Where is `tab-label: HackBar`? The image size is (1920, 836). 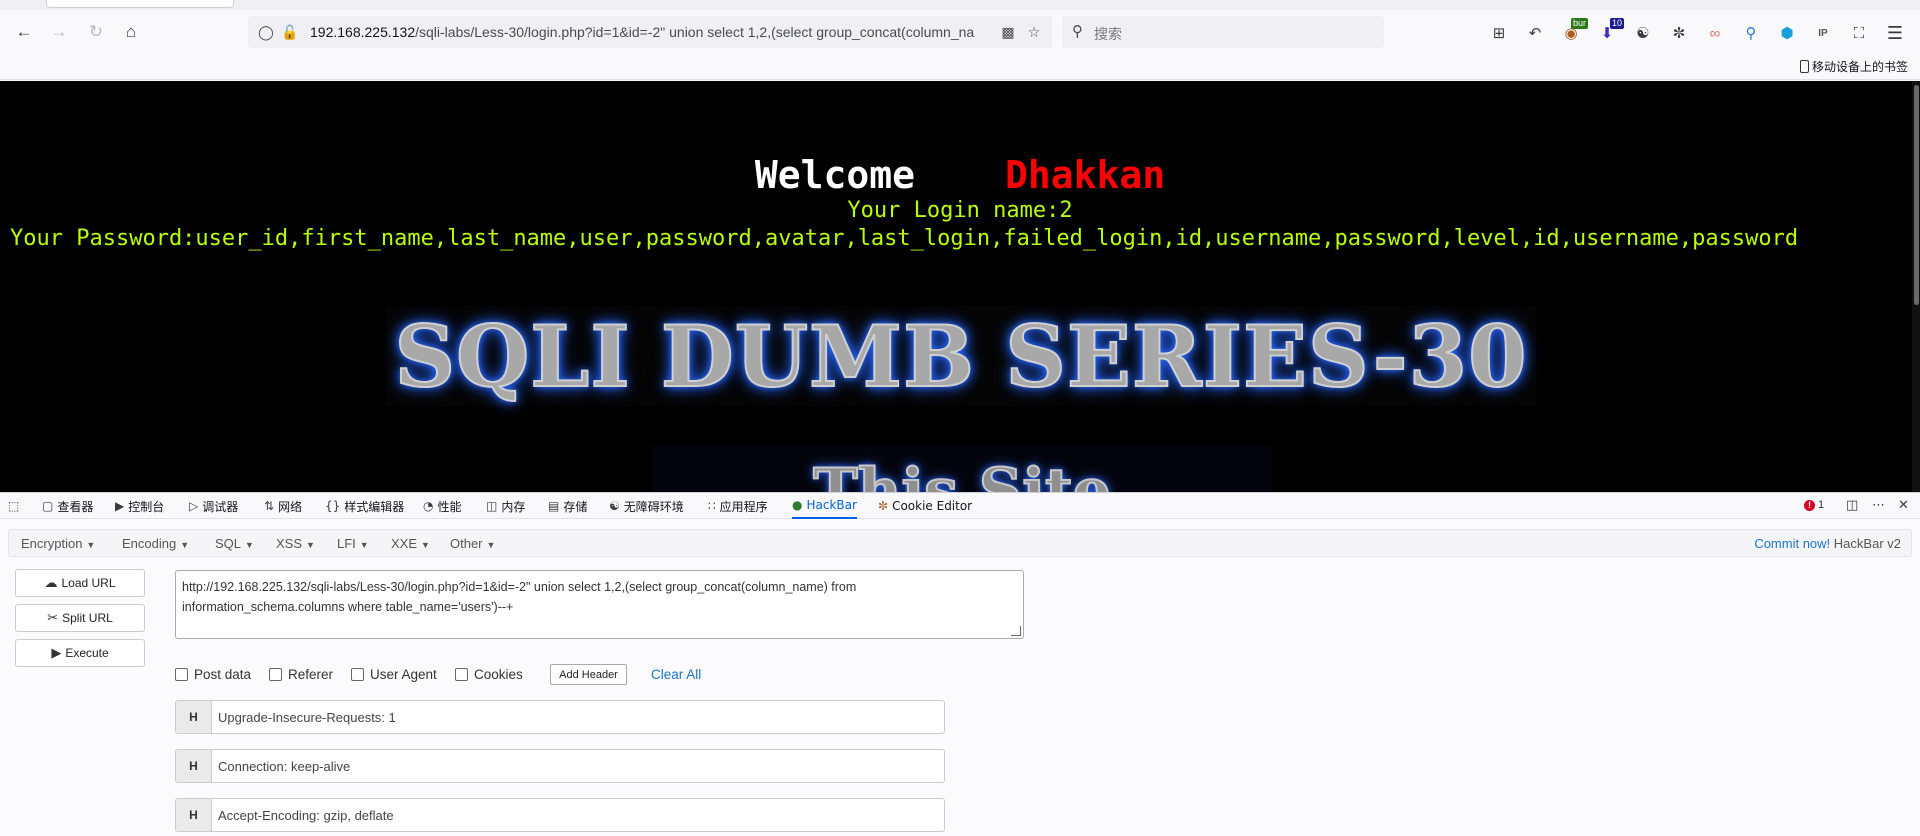
tab-label: HackBar is located at coordinates (831, 505).